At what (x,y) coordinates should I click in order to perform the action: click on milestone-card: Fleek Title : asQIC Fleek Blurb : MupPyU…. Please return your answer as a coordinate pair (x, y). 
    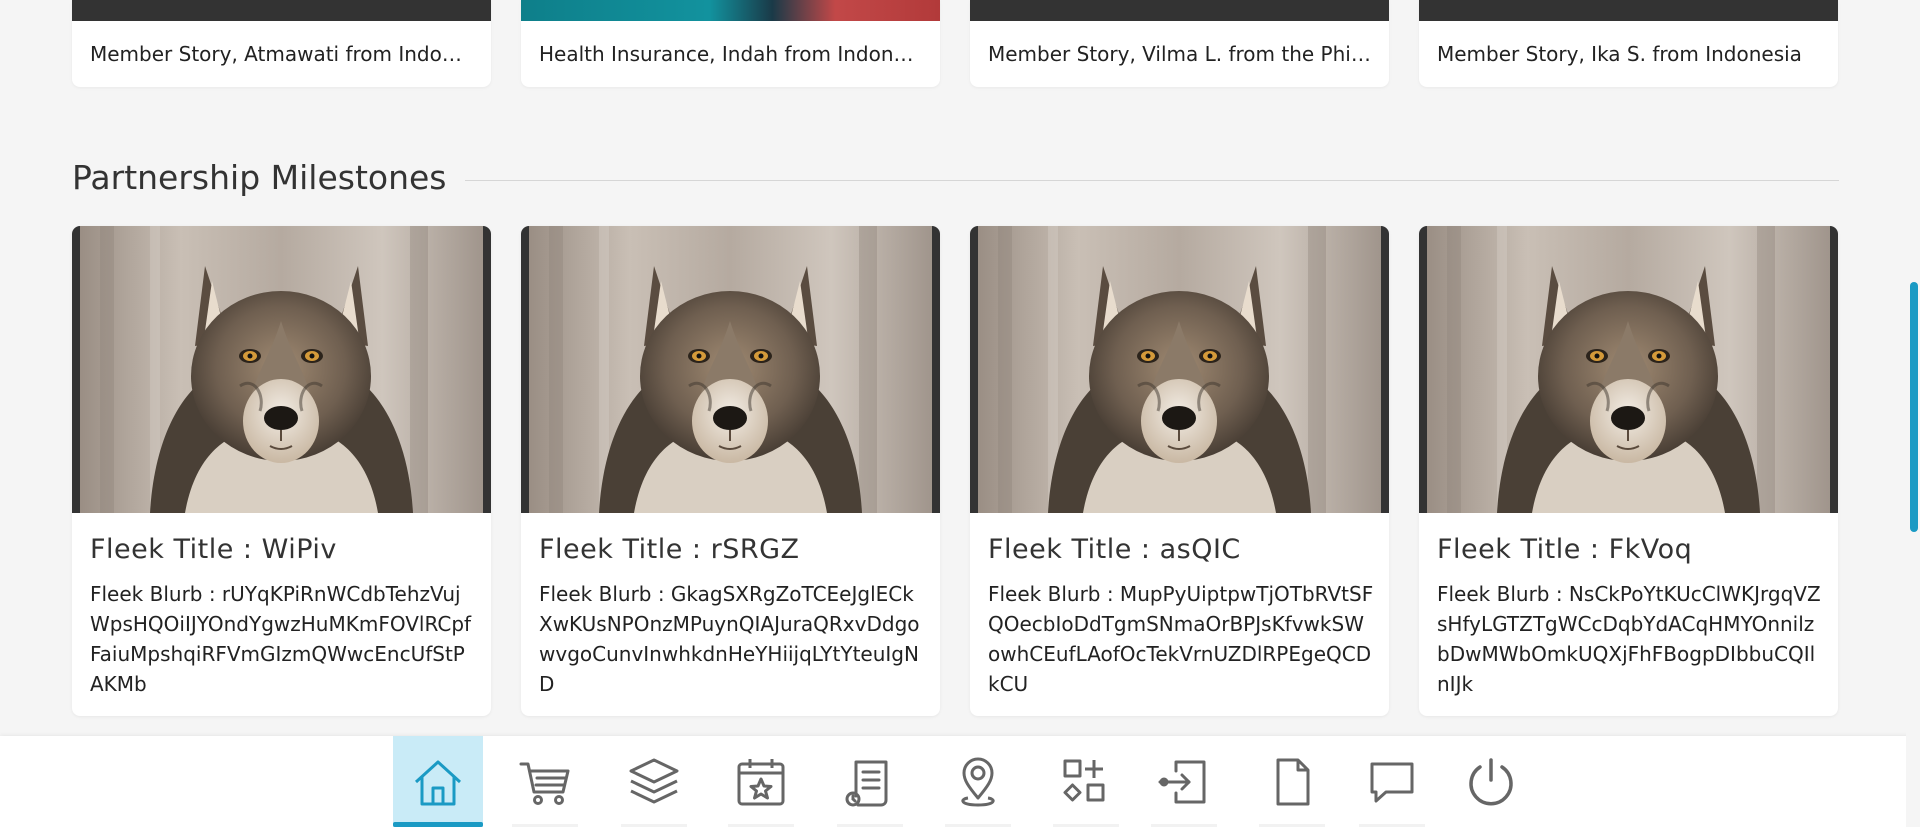
    Looking at the image, I should click on (1179, 471).